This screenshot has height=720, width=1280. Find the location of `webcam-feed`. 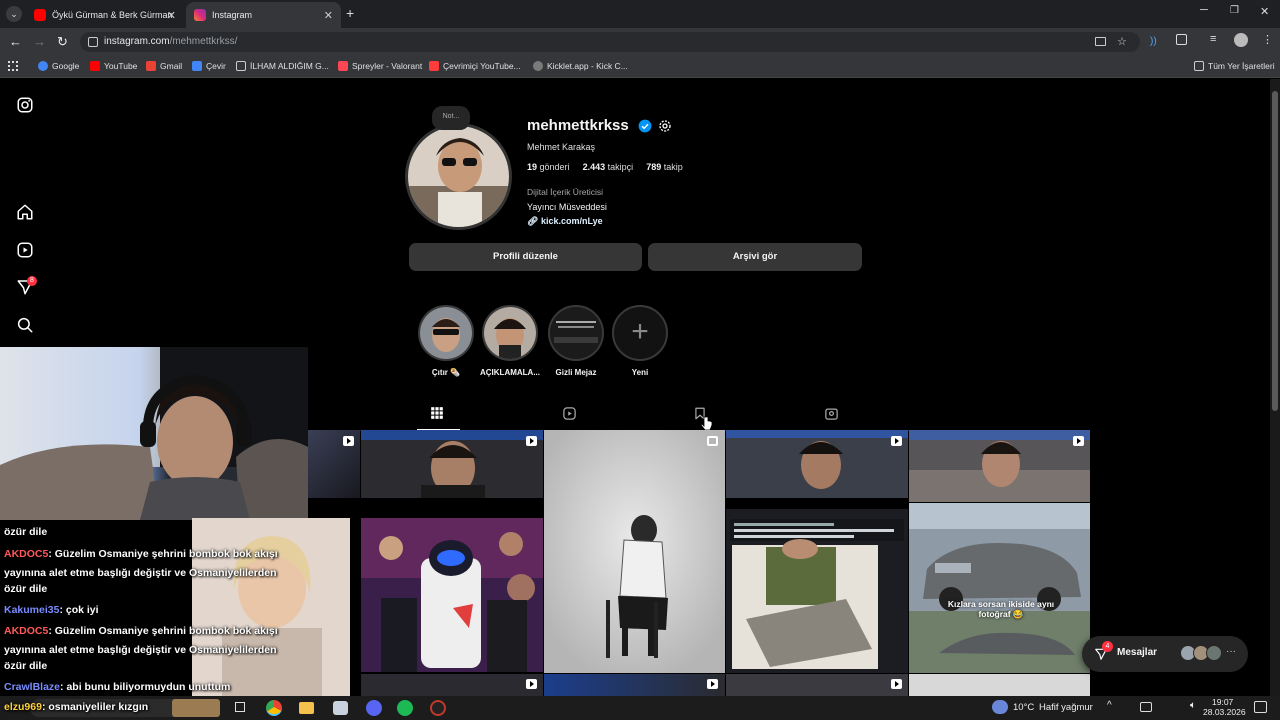

webcam-feed is located at coordinates (154, 433).